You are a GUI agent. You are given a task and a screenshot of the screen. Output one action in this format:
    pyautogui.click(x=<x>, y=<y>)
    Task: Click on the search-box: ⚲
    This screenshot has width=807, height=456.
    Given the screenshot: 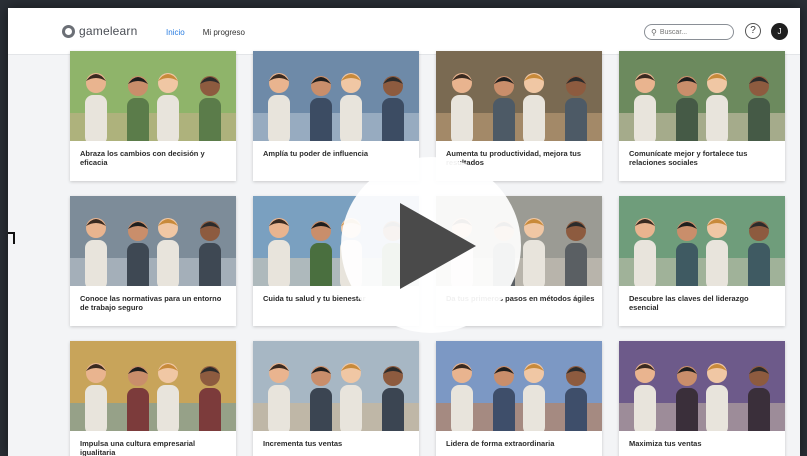 What is the action you would take?
    pyautogui.click(x=689, y=32)
    